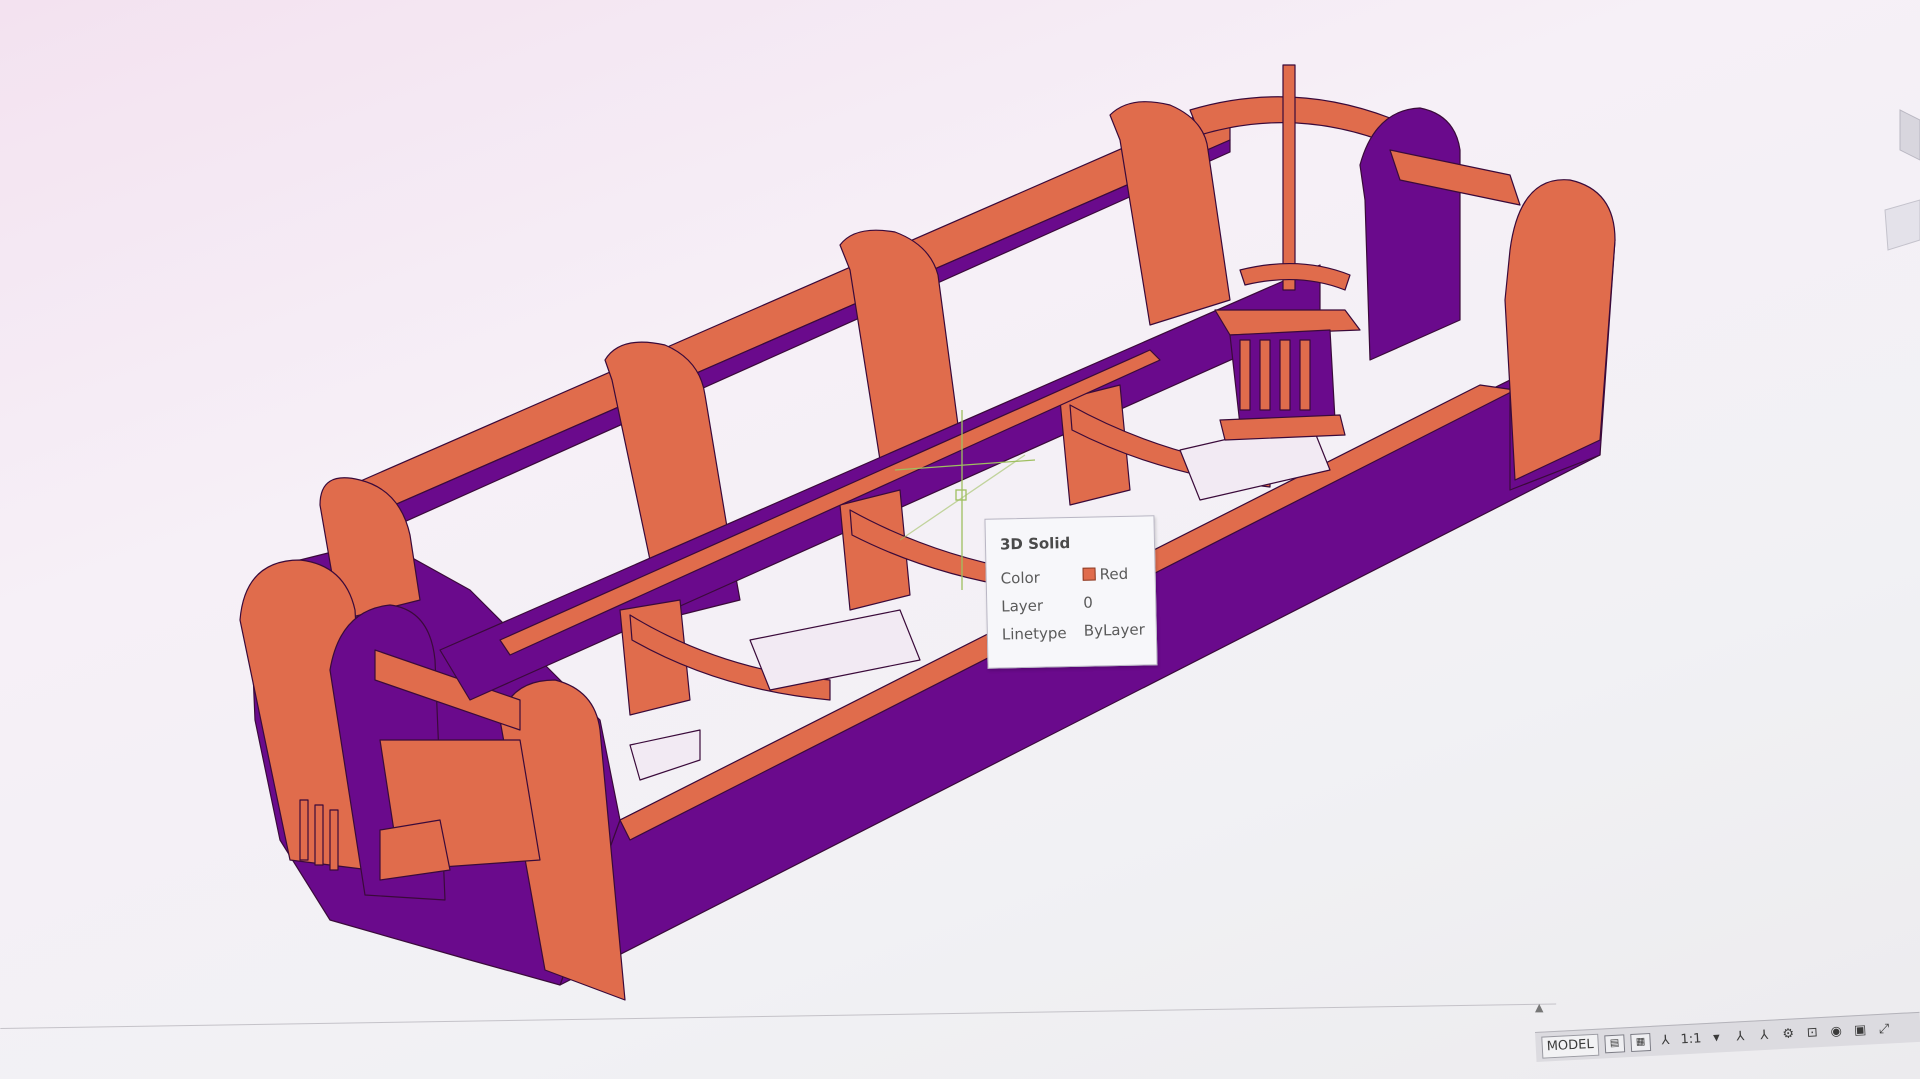 Image resolution: width=1920 pixels, height=1079 pixels. What do you see at coordinates (1641, 1042) in the screenshot?
I see `grid-icon: ▦` at bounding box center [1641, 1042].